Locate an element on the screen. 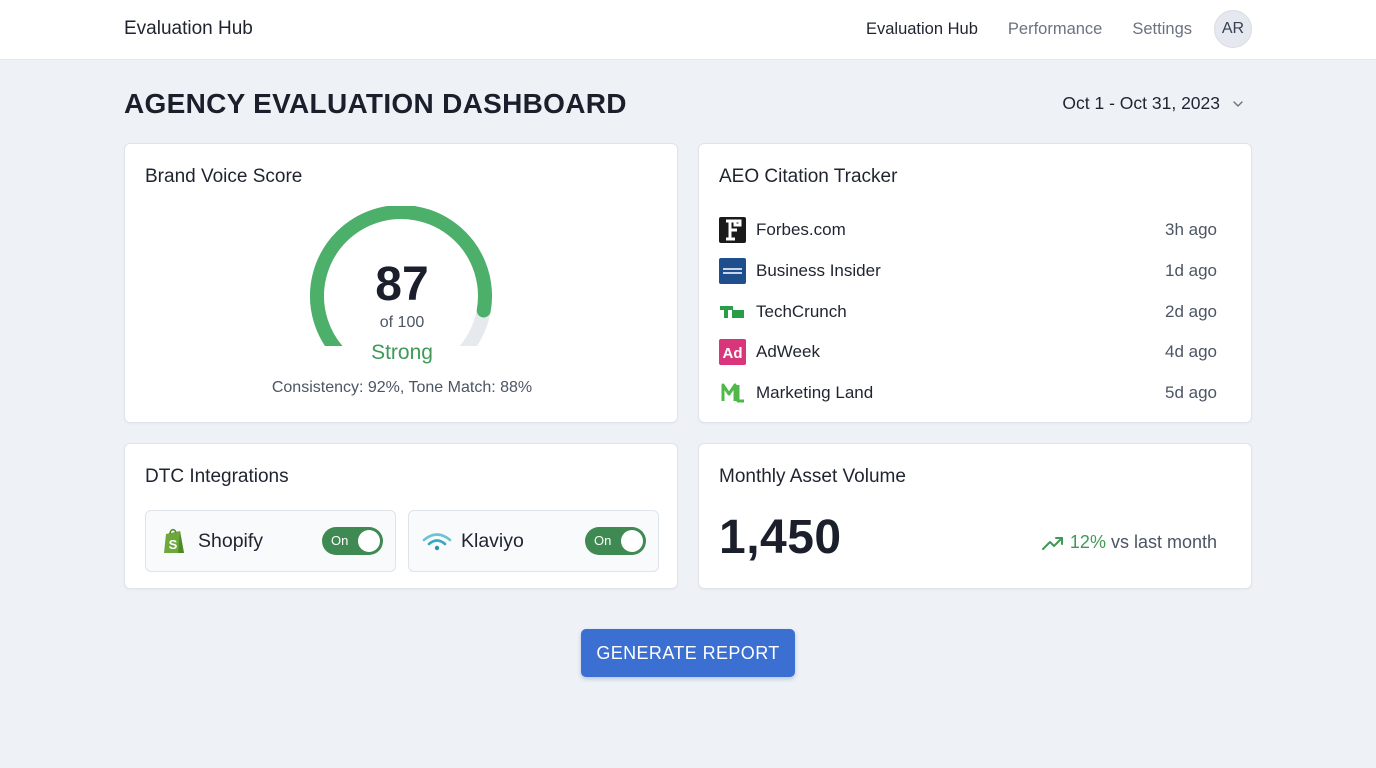 This screenshot has height=768, width=1376. page-title: AGENCY EVALUATION DASHBOARD is located at coordinates (375, 103).